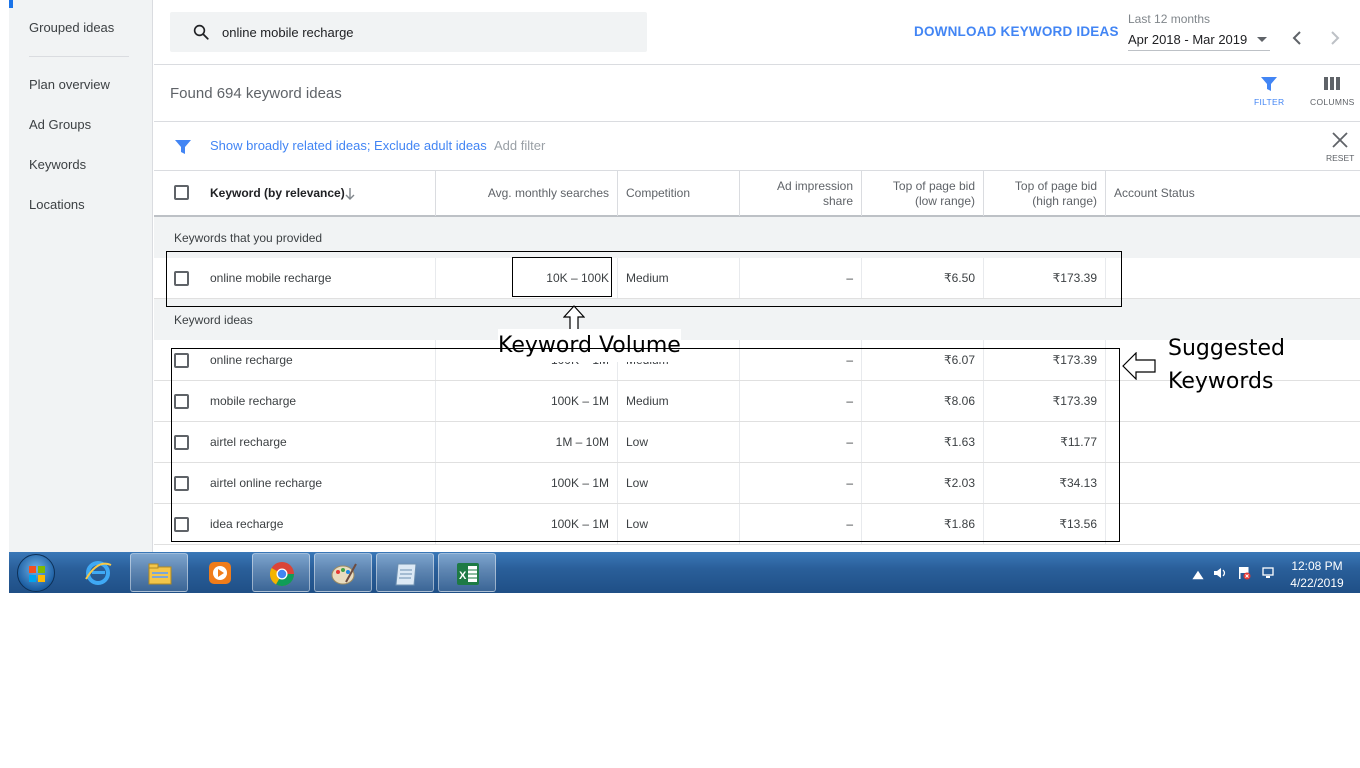 This screenshot has width=1360, height=768. I want to click on paint-icon, so click(344, 574).